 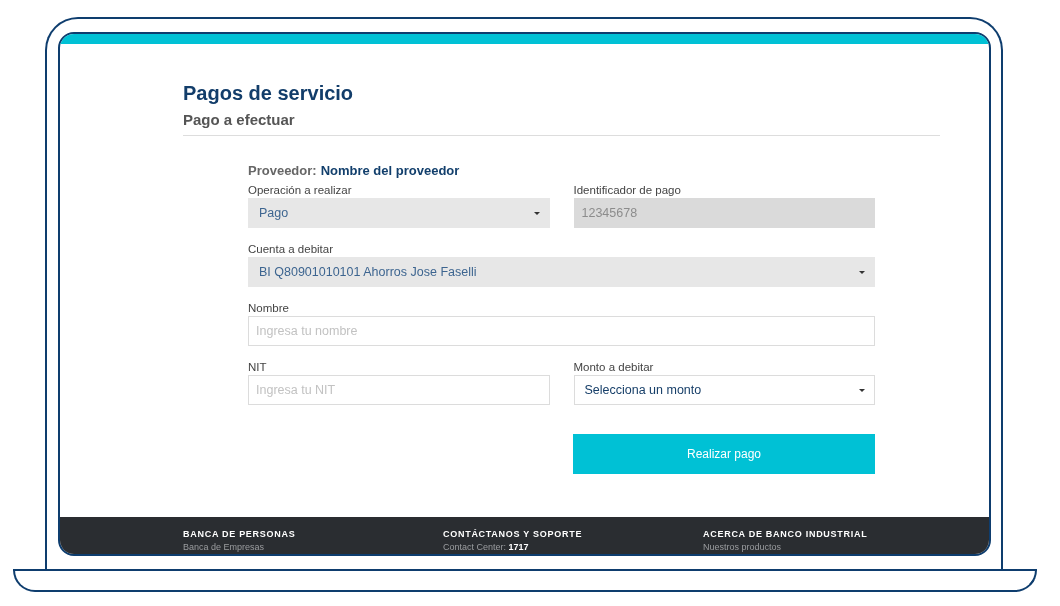 What do you see at coordinates (486, 547) in the screenshot?
I see `footer-link: Contact Center: 1717` at bounding box center [486, 547].